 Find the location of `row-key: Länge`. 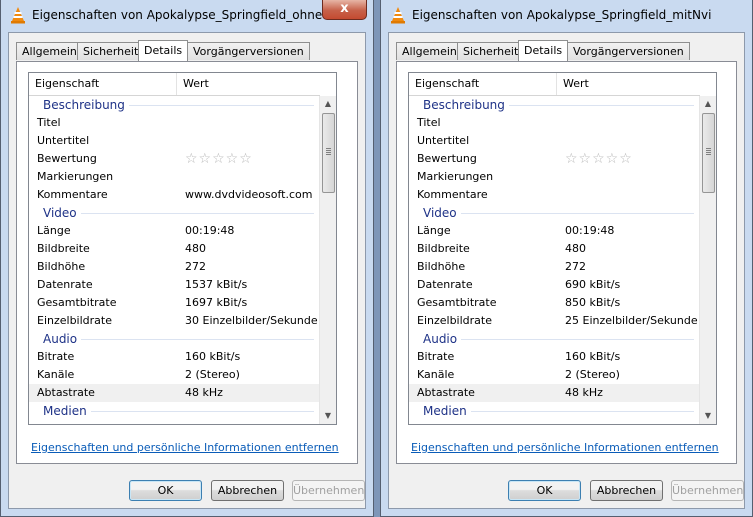

row-key: Länge is located at coordinates (434, 230).